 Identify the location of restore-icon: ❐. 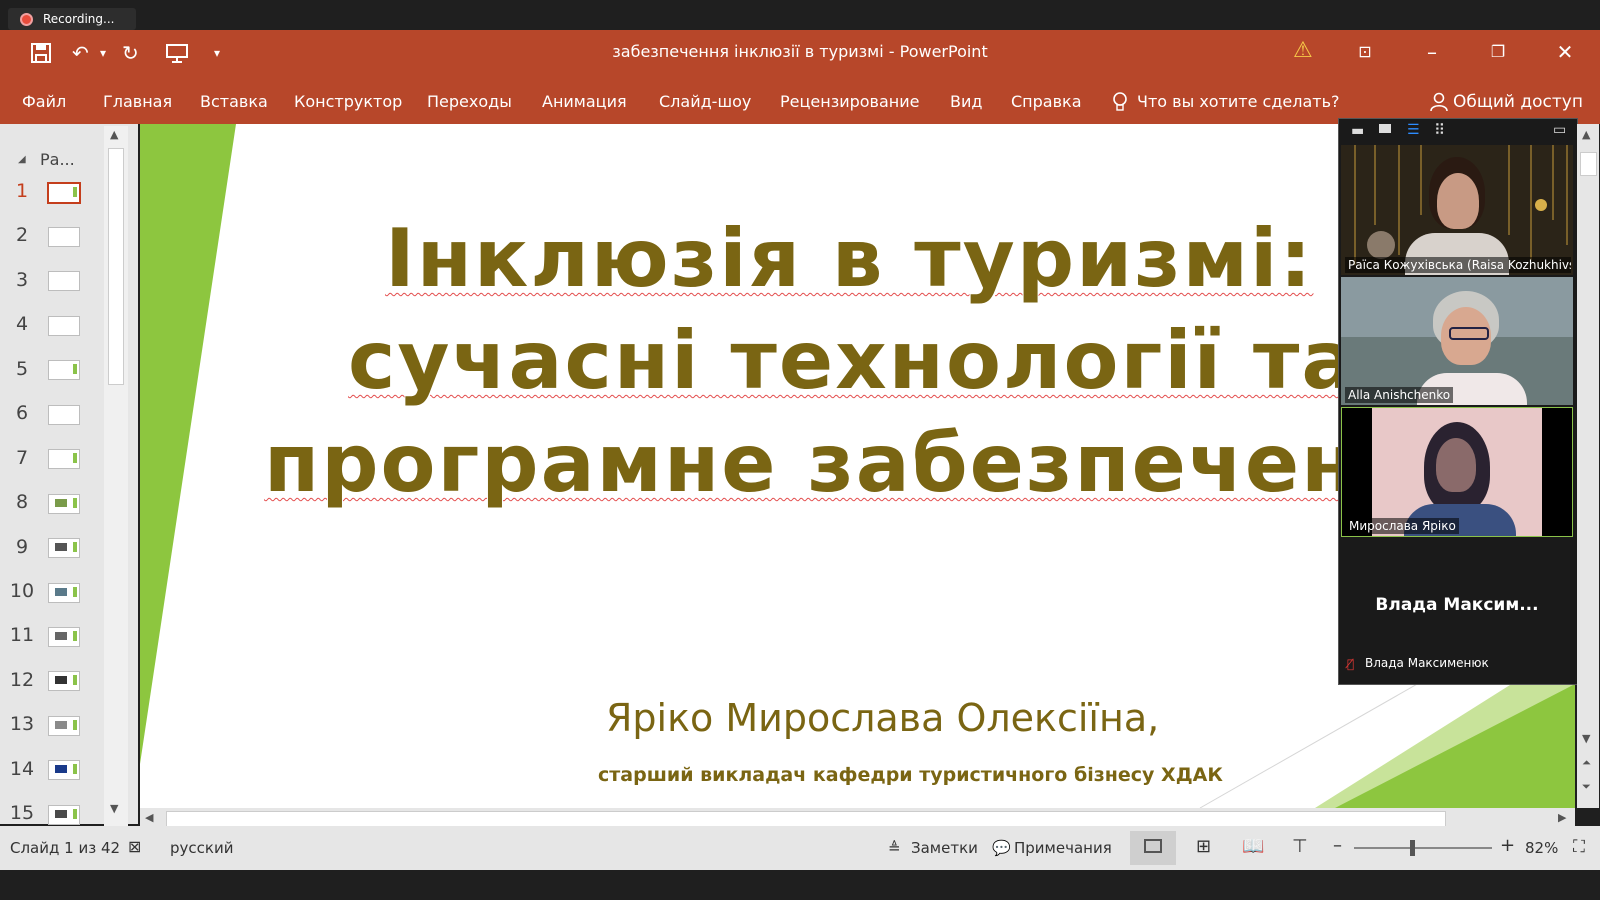
(1498, 51).